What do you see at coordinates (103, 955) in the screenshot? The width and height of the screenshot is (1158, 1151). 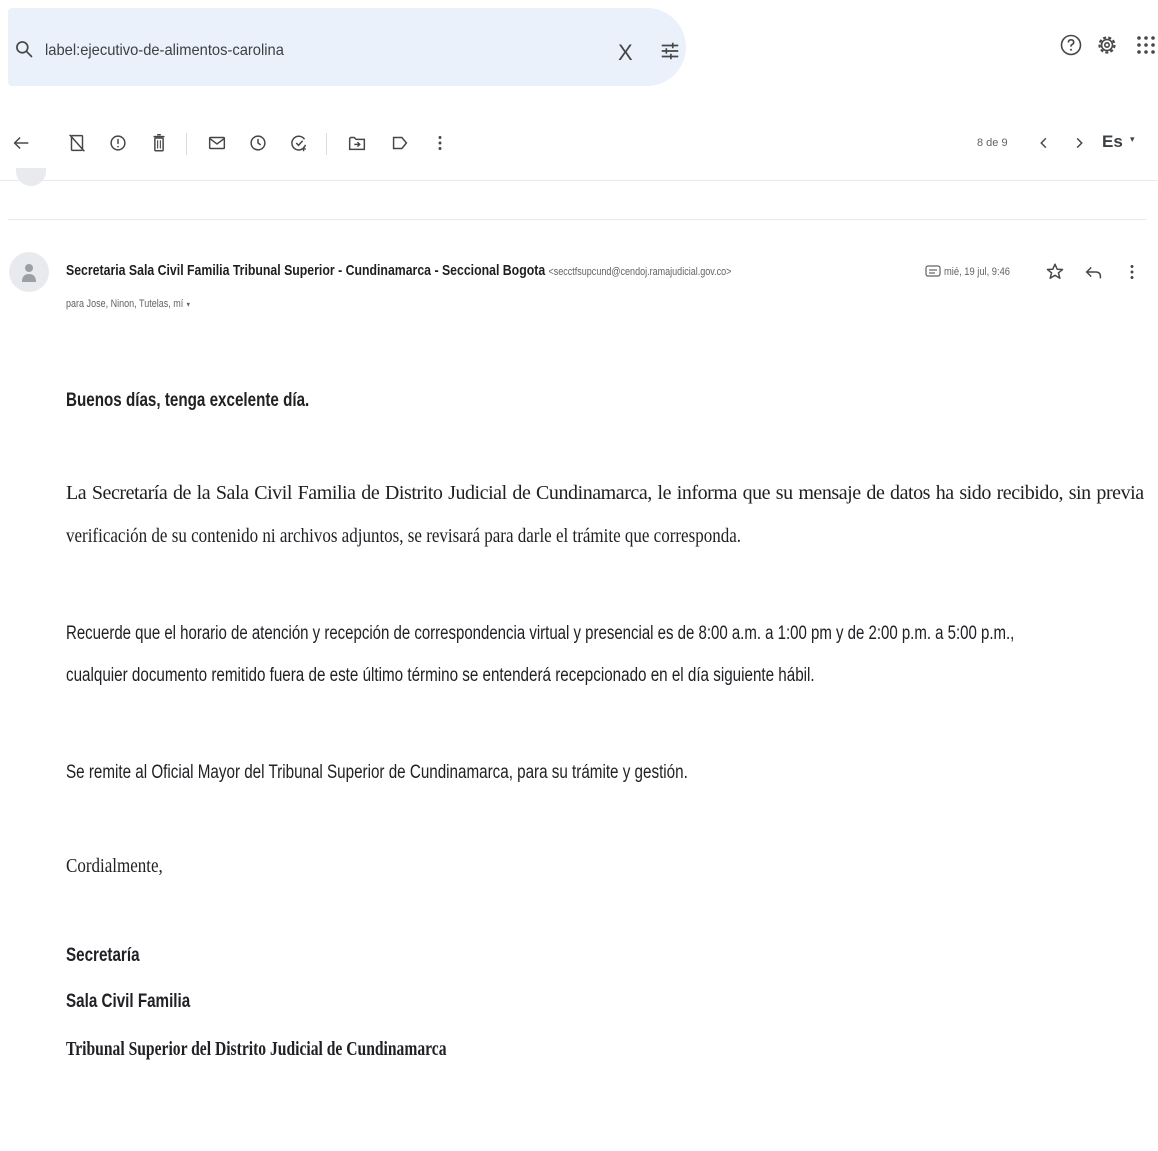 I see `signature-line1: Secretaría` at bounding box center [103, 955].